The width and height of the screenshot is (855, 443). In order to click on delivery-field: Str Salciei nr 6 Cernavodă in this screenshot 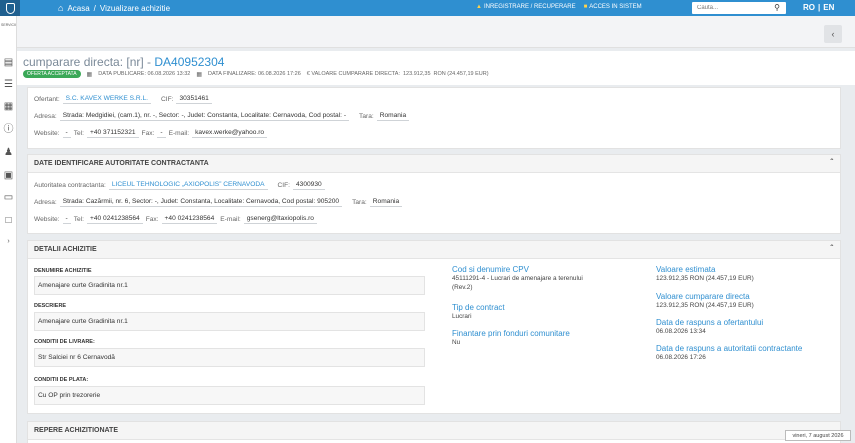, I will do `click(229, 357)`.